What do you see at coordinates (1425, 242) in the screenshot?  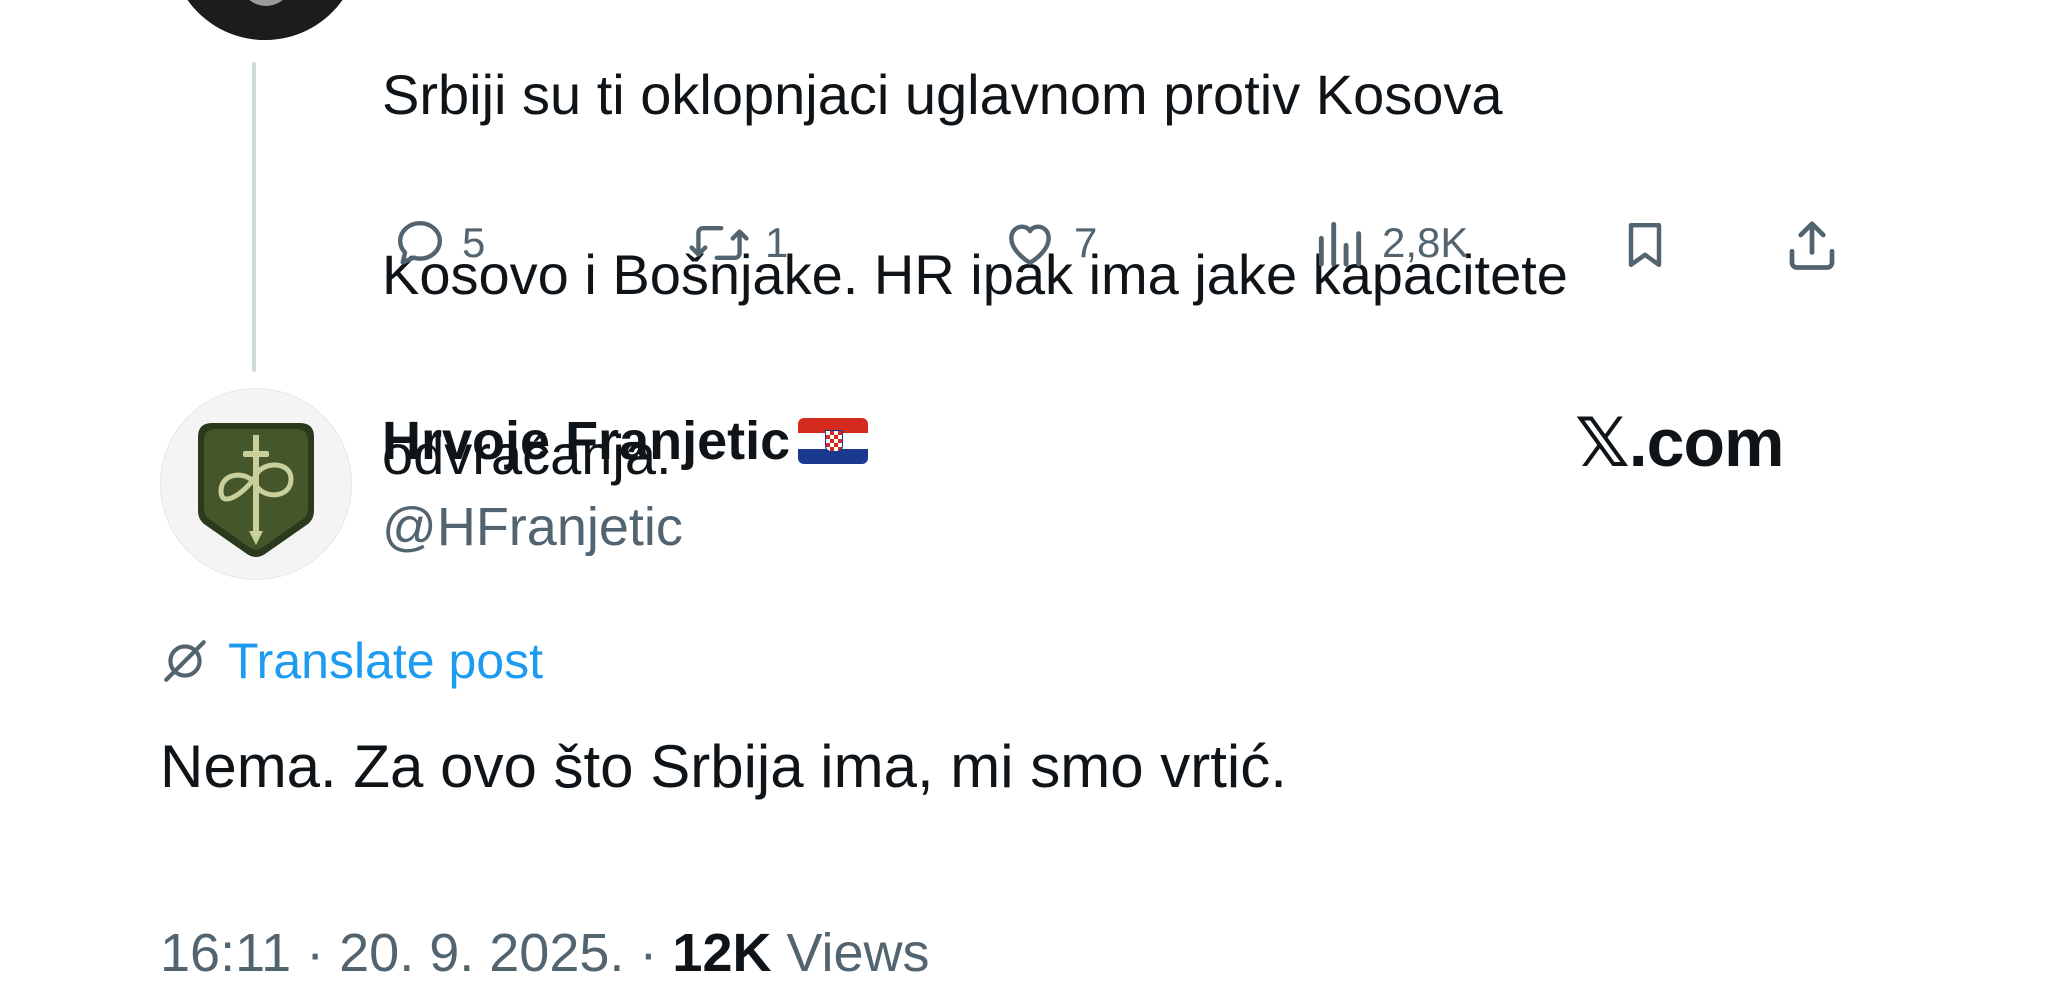 I see `views-count: 2,8K` at bounding box center [1425, 242].